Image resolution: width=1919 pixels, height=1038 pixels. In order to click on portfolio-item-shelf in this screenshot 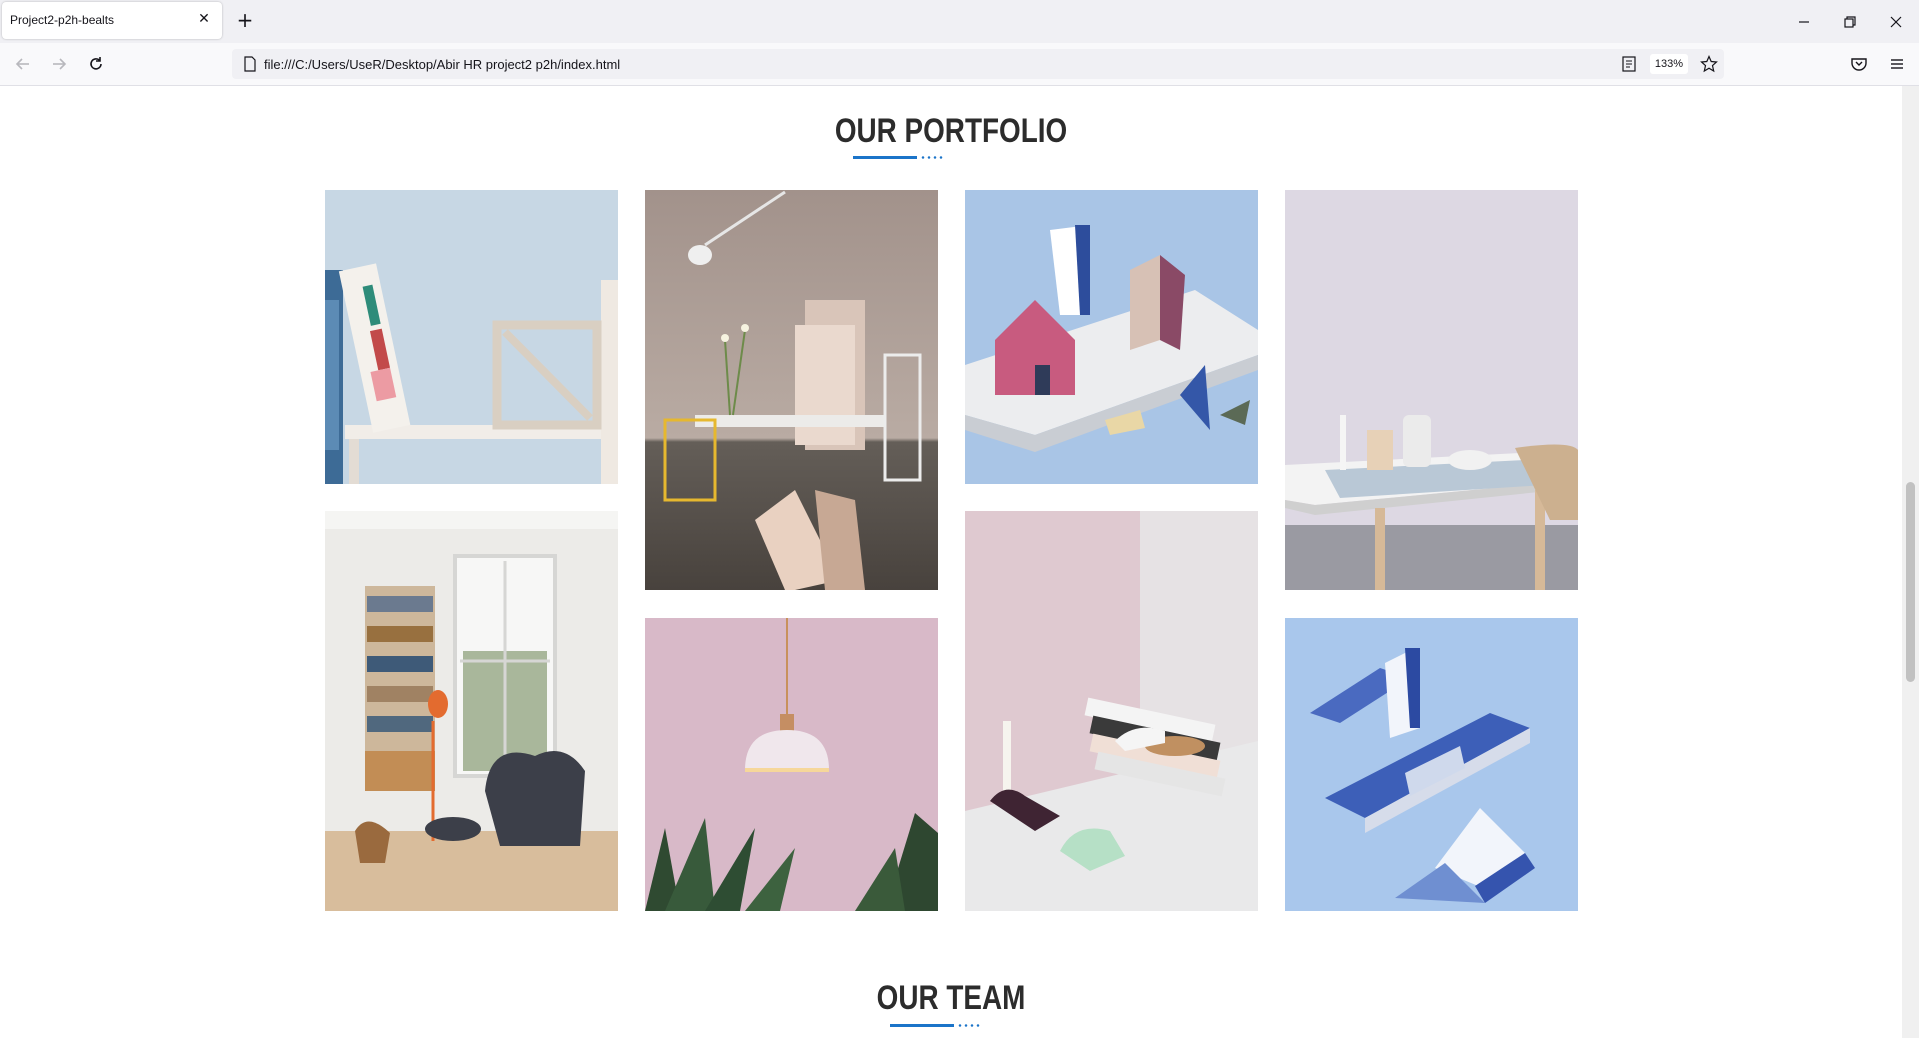, I will do `click(471, 337)`.